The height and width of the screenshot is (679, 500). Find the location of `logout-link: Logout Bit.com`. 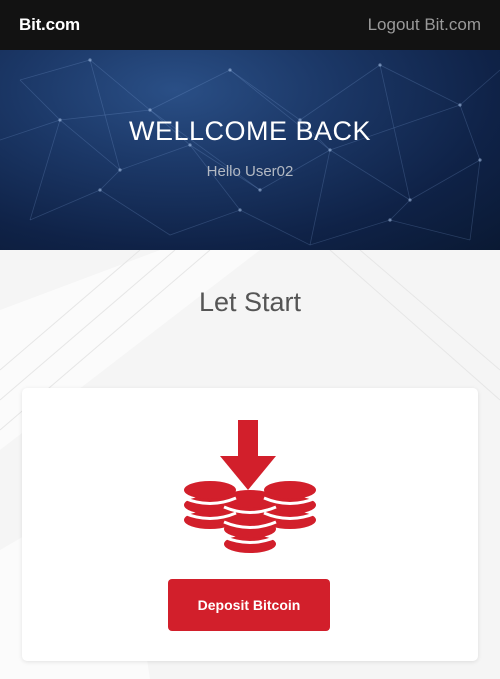

logout-link: Logout Bit.com is located at coordinates (424, 25).